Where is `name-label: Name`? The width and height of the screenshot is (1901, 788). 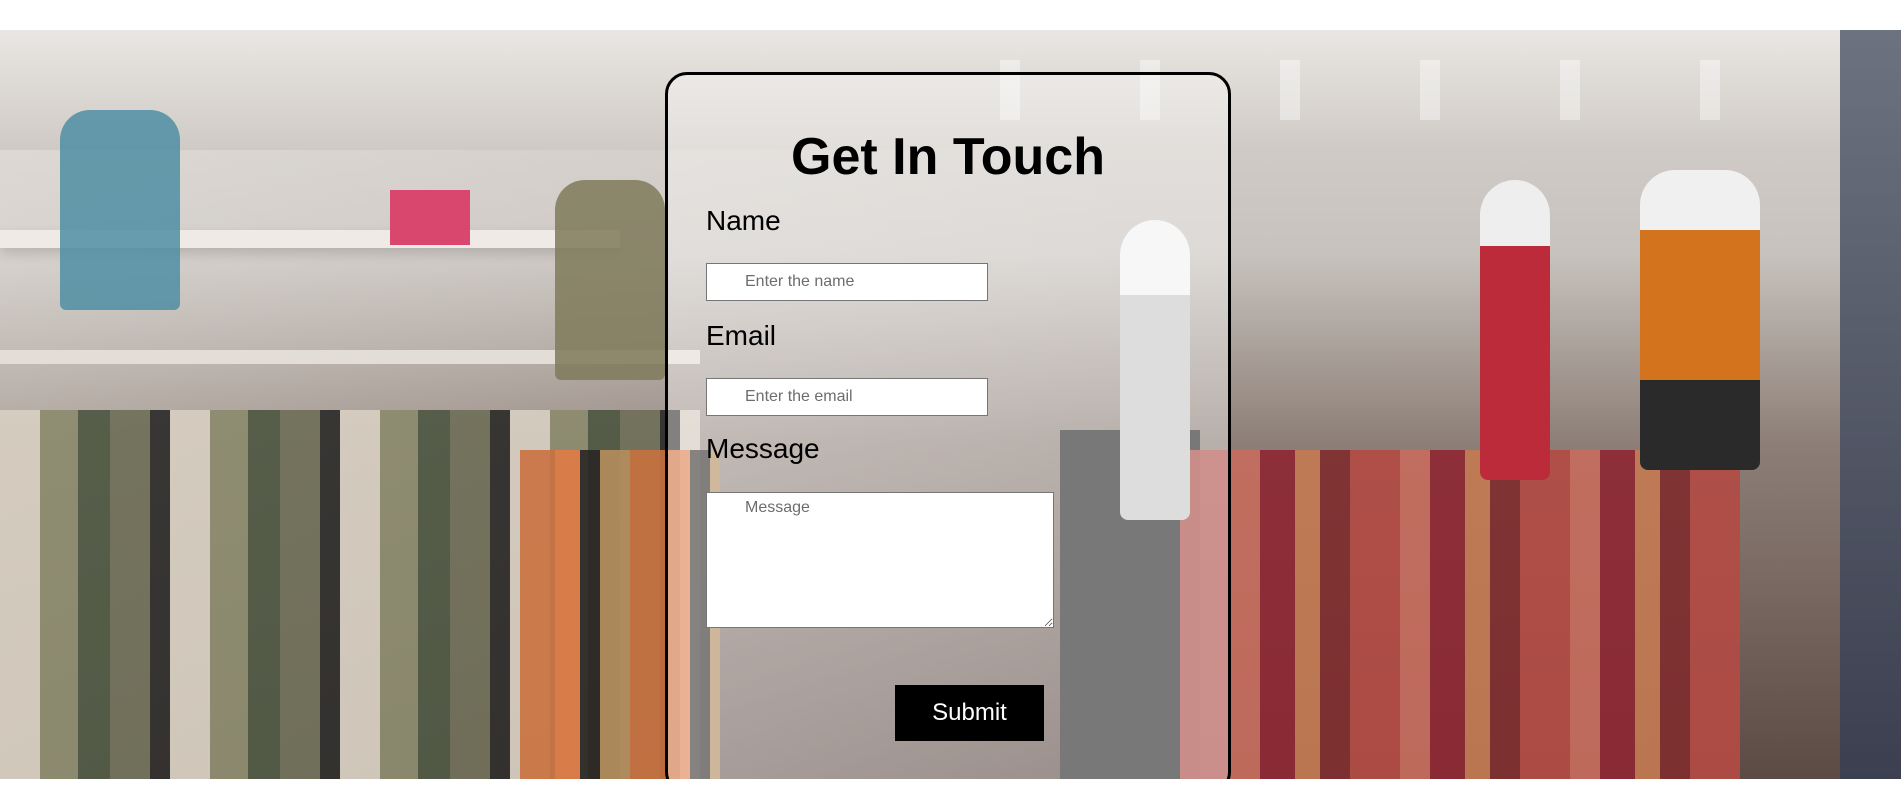 name-label: Name is located at coordinates (743, 220).